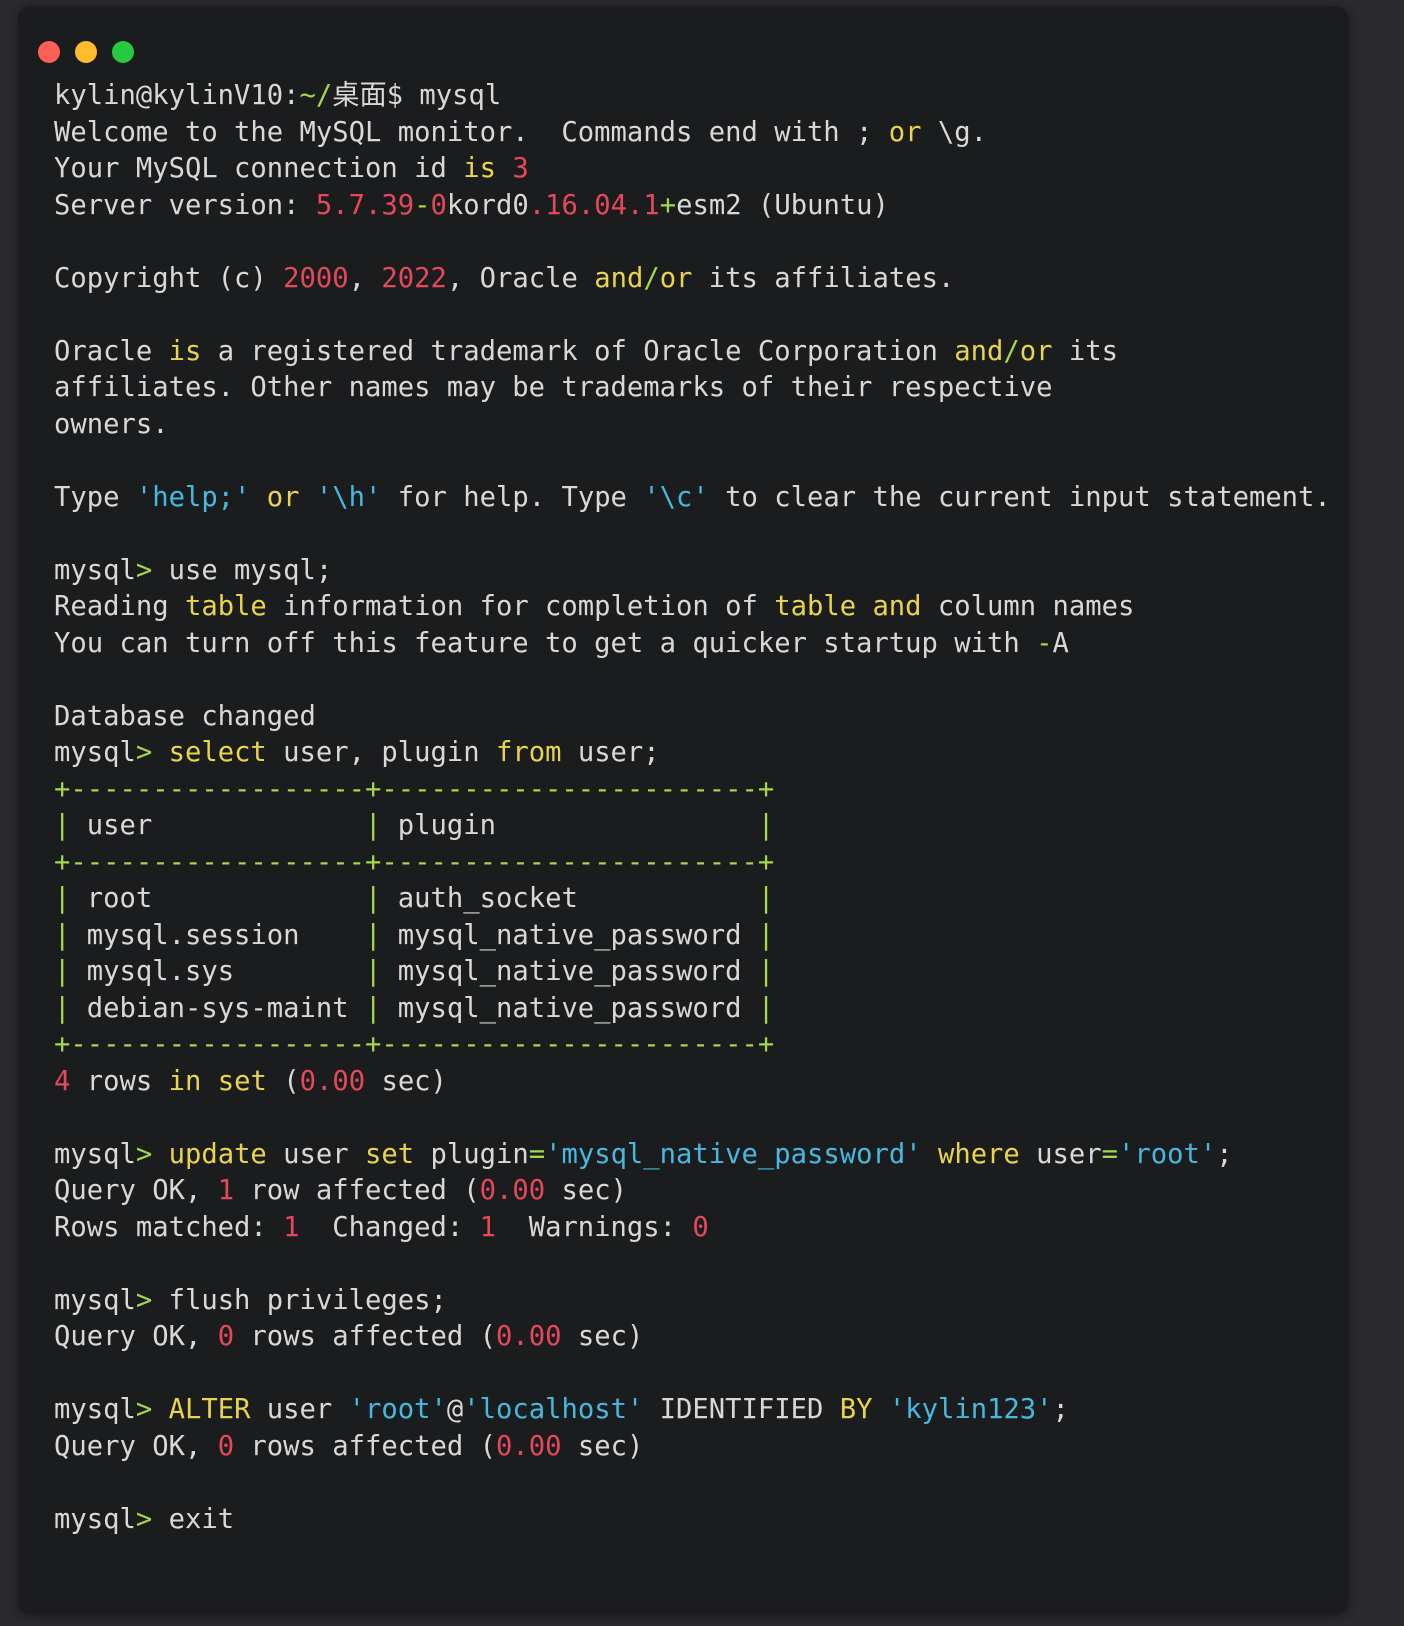 This screenshot has width=1404, height=1626. Describe the element at coordinates (504, 1190) in the screenshot. I see `query-ok-update-seg-4: .` at that location.